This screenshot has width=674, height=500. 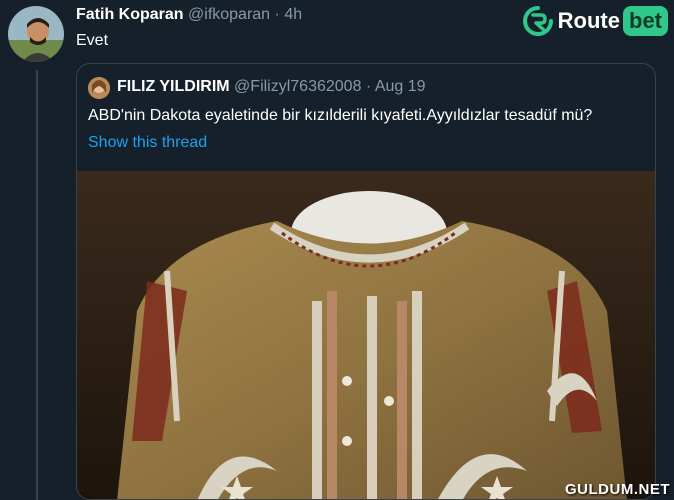 What do you see at coordinates (92, 40) in the screenshot?
I see `tweet-text: Evet` at bounding box center [92, 40].